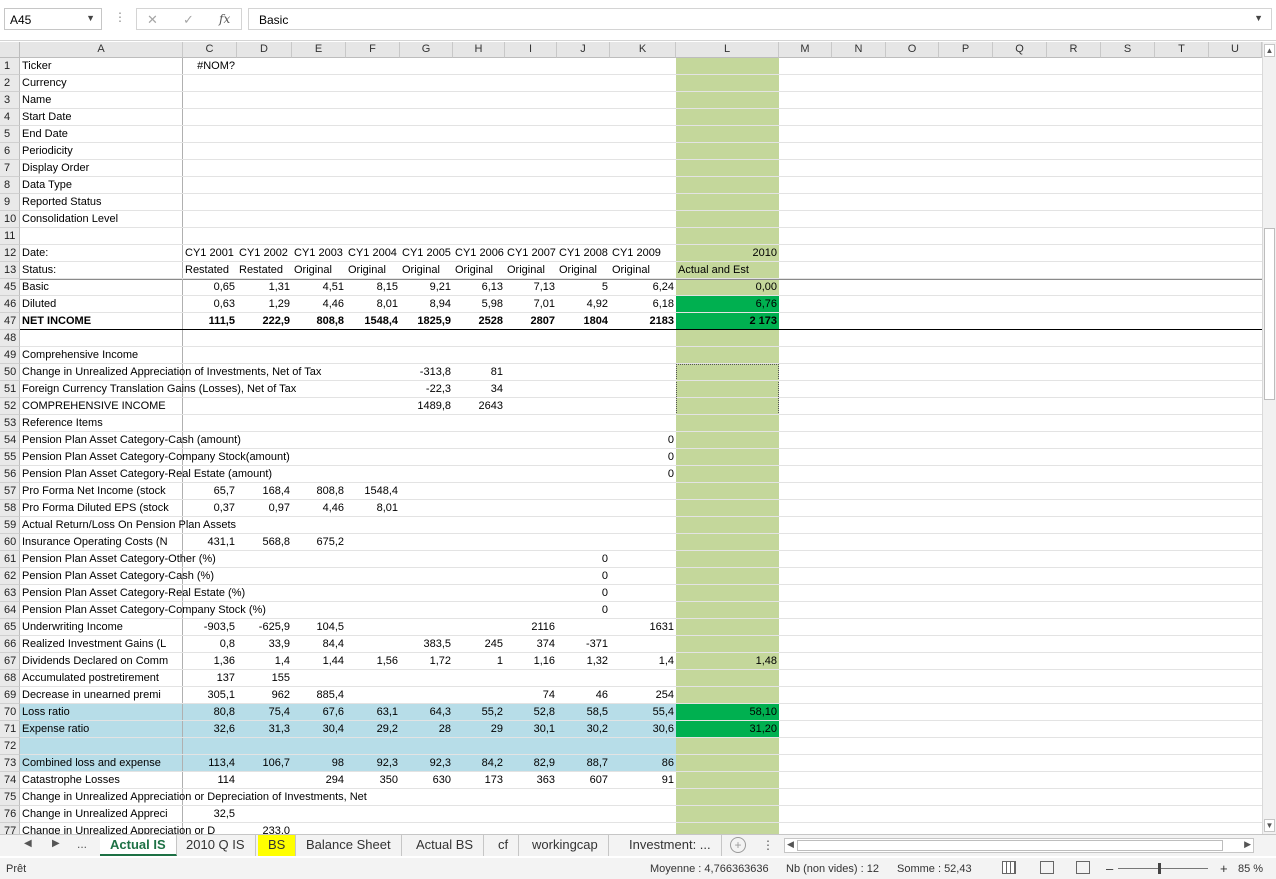 The width and height of the screenshot is (1276, 879). I want to click on row-label-cell: Change in Unrealized Appreciation or D, so click(117, 828).